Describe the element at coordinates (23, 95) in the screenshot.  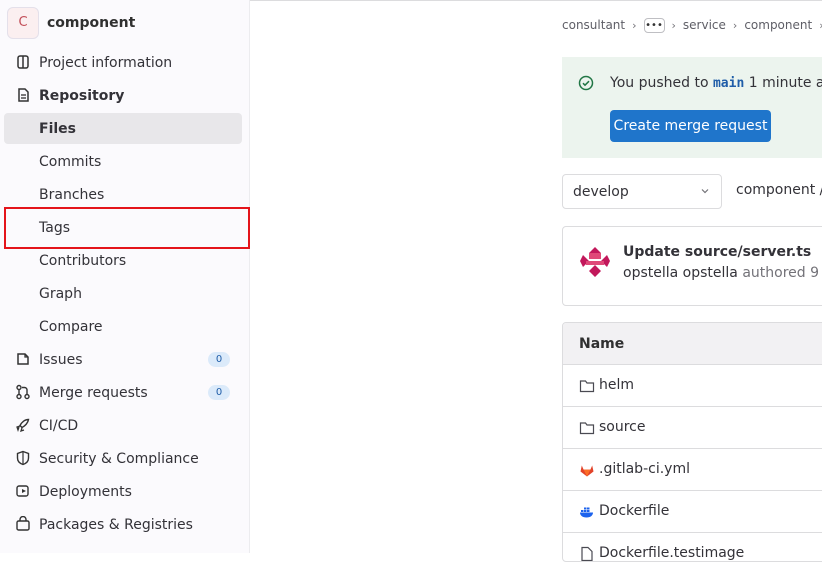
I see `repository-icon` at that location.